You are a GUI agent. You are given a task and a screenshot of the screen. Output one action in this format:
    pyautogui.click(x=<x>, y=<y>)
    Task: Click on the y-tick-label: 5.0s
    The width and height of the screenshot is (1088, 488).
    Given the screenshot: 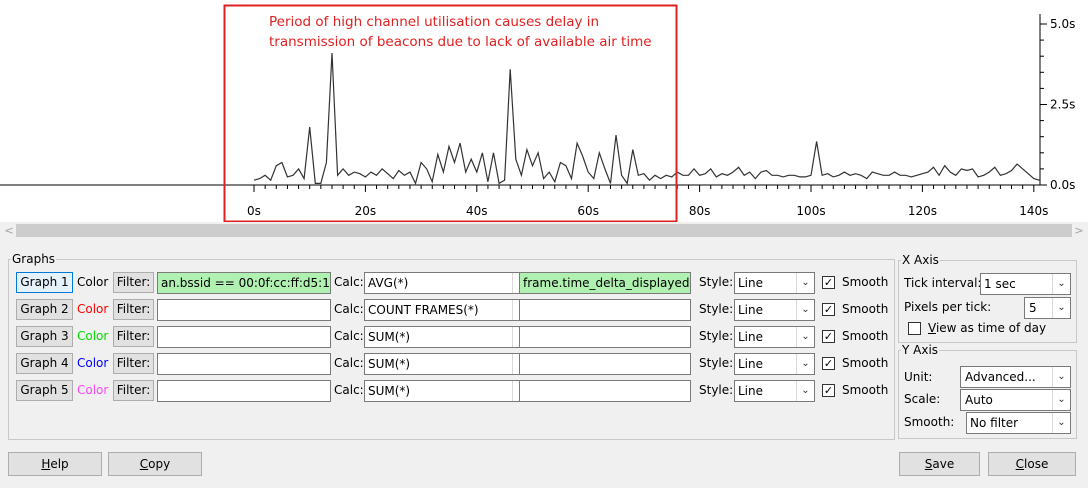 What is the action you would take?
    pyautogui.click(x=1062, y=24)
    